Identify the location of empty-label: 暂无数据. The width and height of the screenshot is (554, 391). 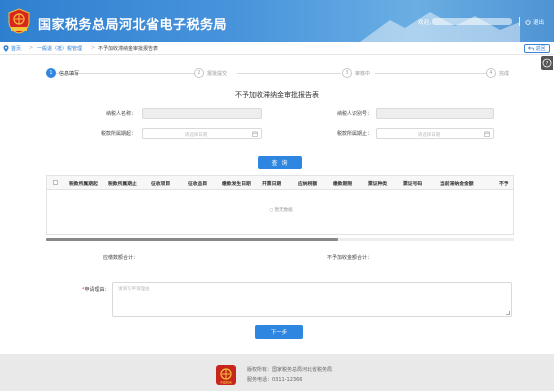
(283, 210).